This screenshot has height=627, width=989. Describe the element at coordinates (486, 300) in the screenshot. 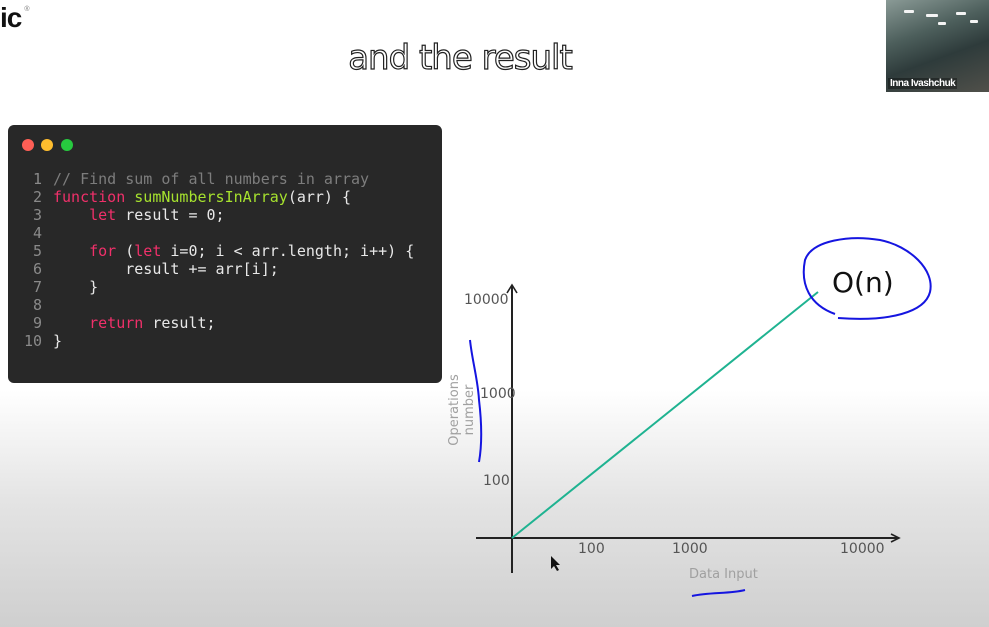

I see `y-tick-label: 10000` at that location.